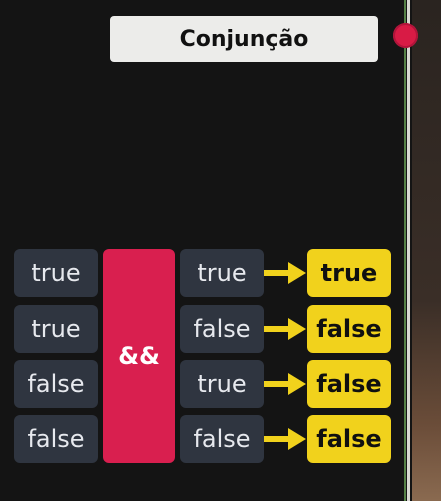 The height and width of the screenshot is (501, 441). I want to click on input-a-row-1: true, so click(56, 273).